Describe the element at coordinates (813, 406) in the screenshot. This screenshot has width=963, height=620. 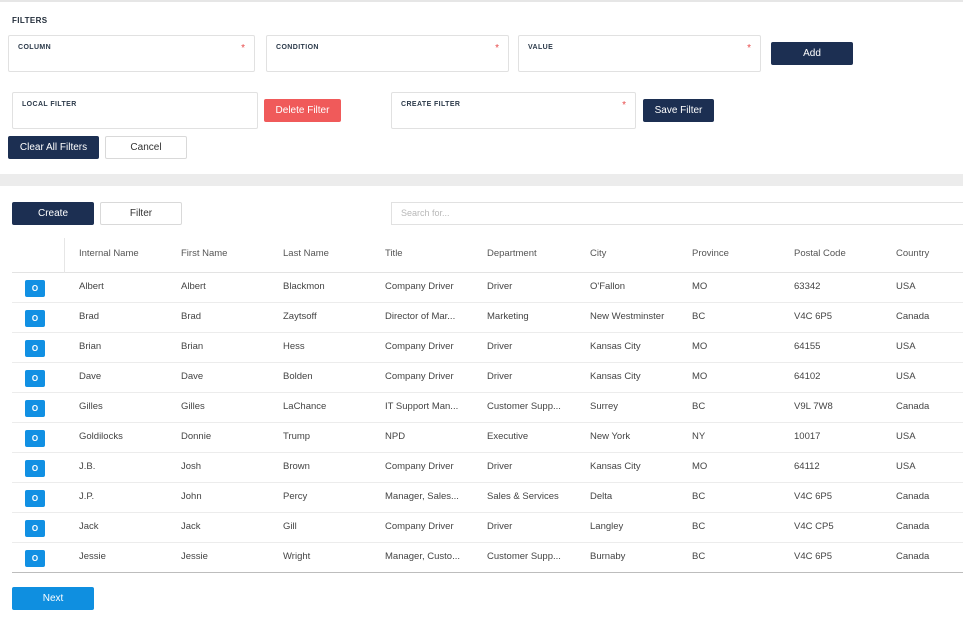
I see `cell-postal-code: V9L 7W8` at that location.